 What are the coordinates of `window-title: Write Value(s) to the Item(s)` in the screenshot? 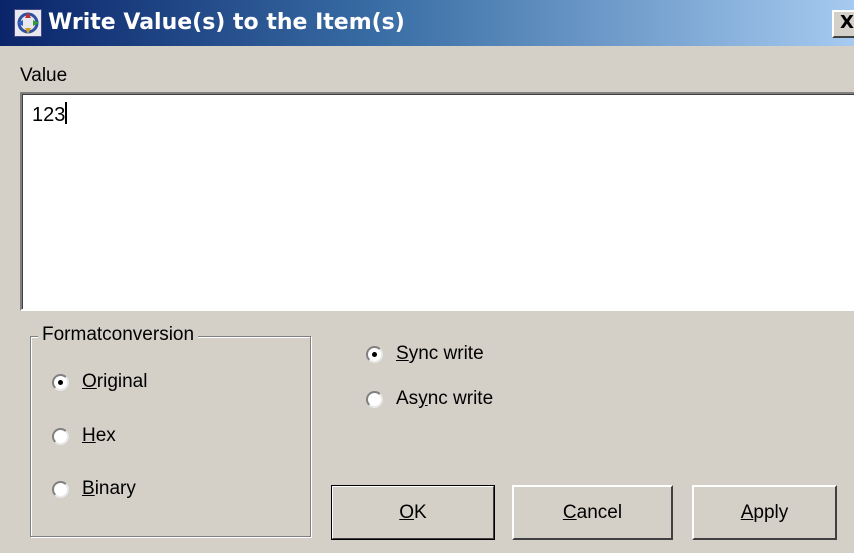 It's located at (226, 22).